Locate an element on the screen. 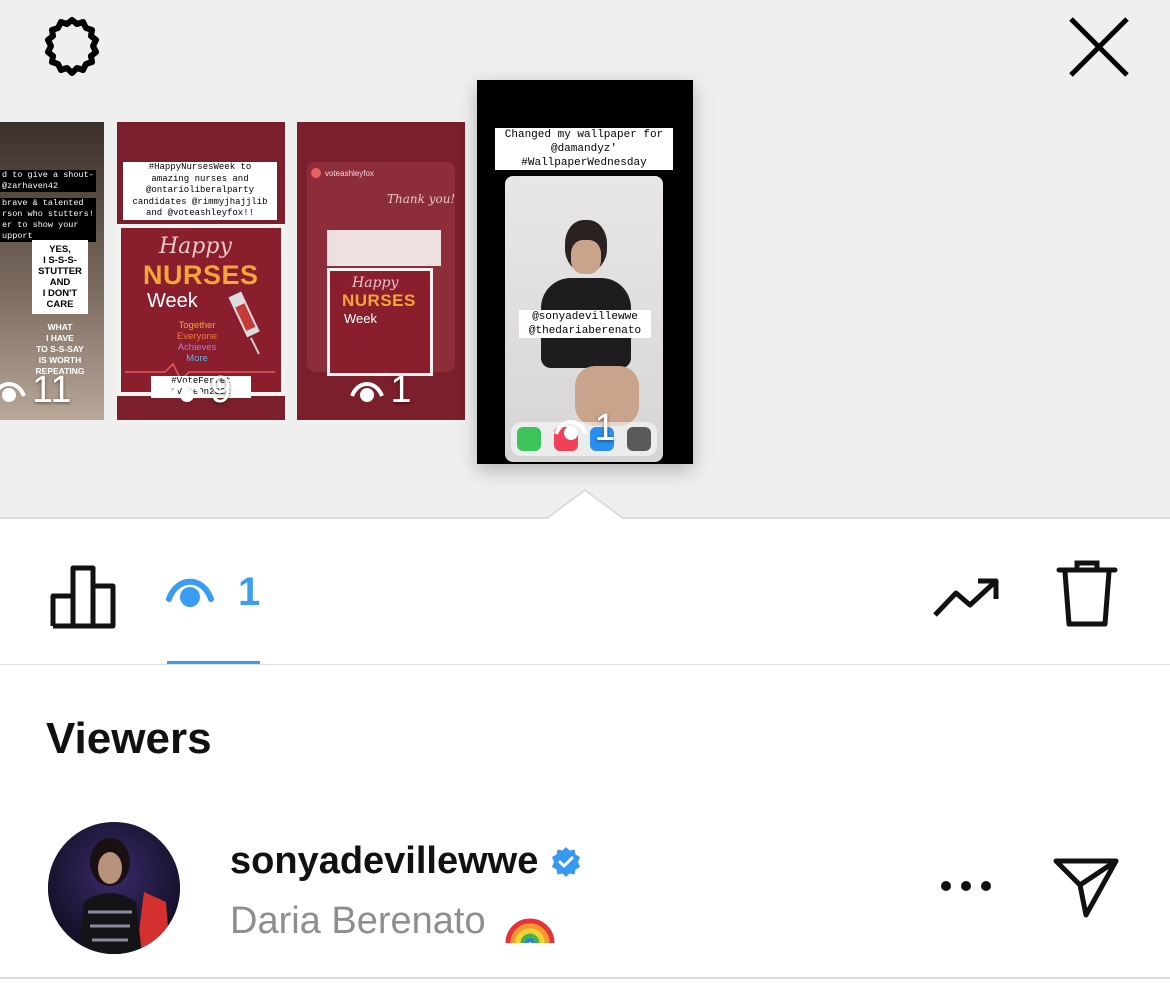  story-view-count: 9 is located at coordinates (201, 390).